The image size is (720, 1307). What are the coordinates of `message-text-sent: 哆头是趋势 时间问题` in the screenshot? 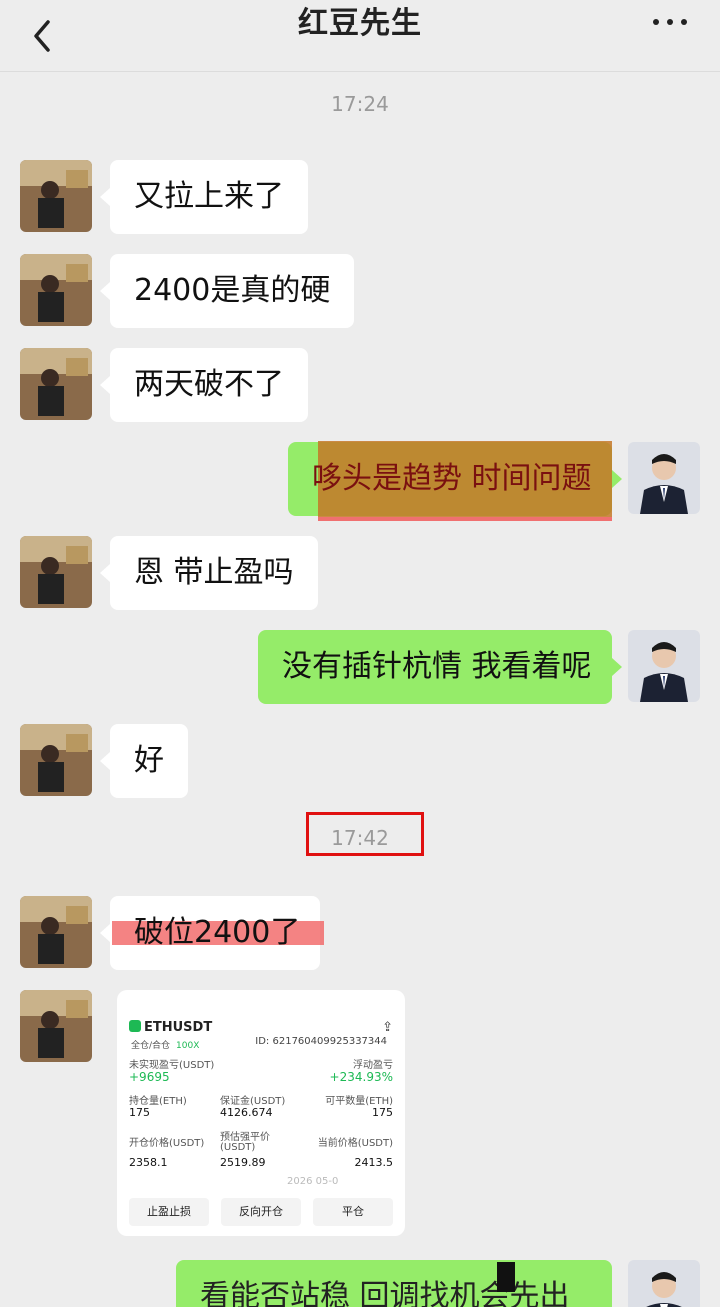 It's located at (452, 478).